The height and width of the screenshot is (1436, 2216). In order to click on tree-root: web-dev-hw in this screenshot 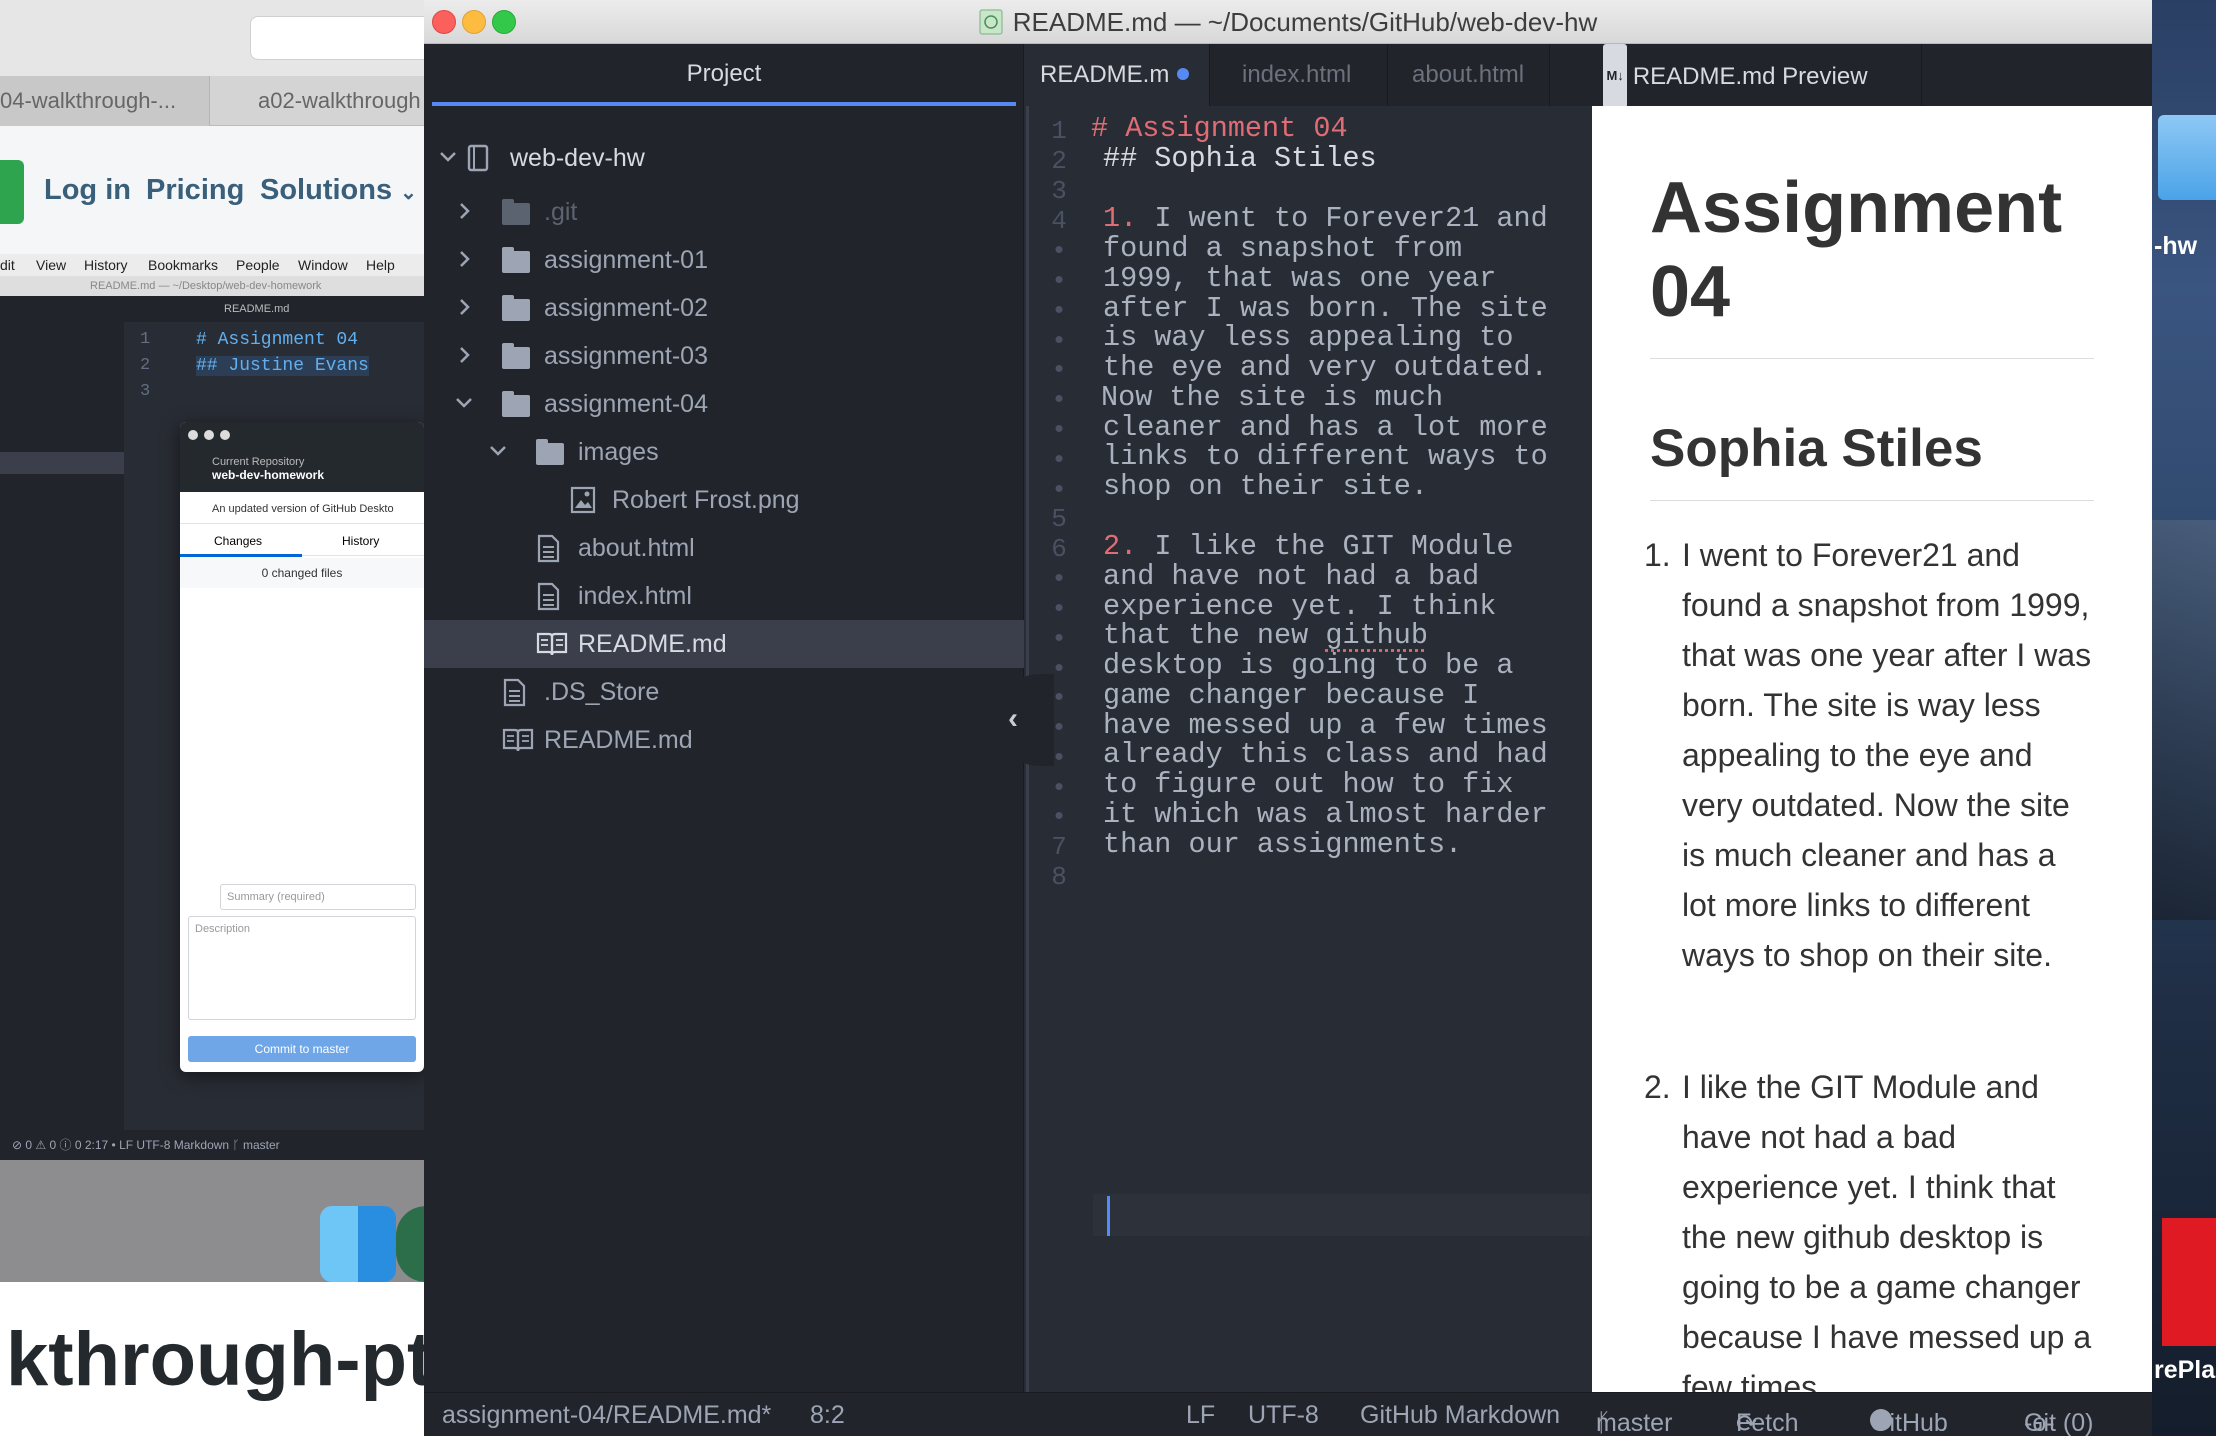, I will do `click(724, 158)`.